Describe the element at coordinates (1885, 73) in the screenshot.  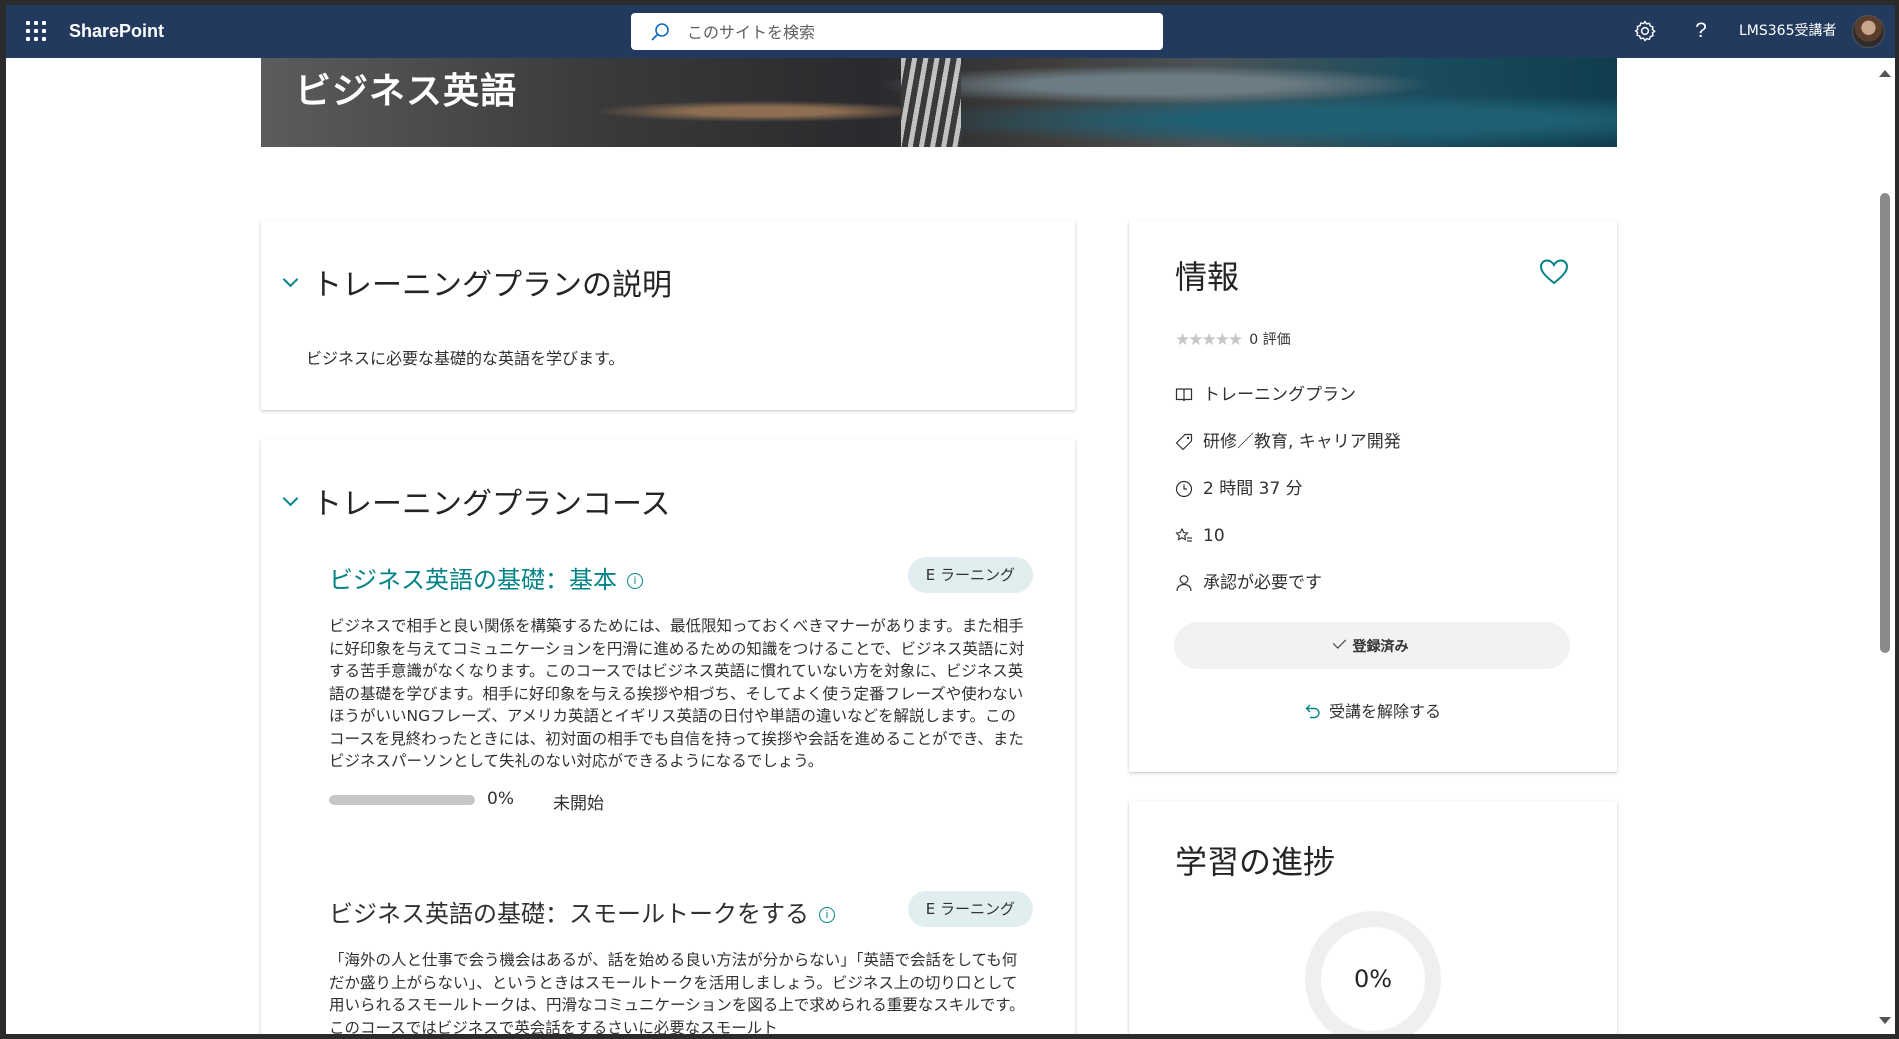
I see `scroll-up-arrow-icon` at that location.